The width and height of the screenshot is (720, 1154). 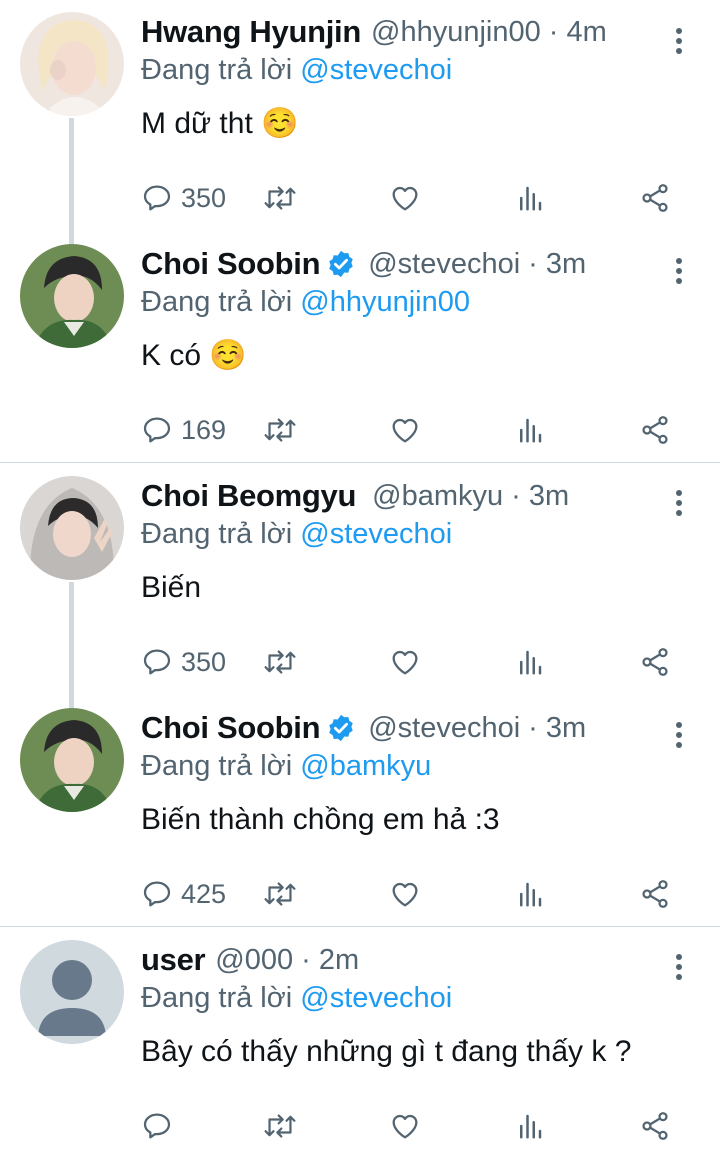 I want to click on user-handle: @hhyunjin00, so click(x=456, y=32).